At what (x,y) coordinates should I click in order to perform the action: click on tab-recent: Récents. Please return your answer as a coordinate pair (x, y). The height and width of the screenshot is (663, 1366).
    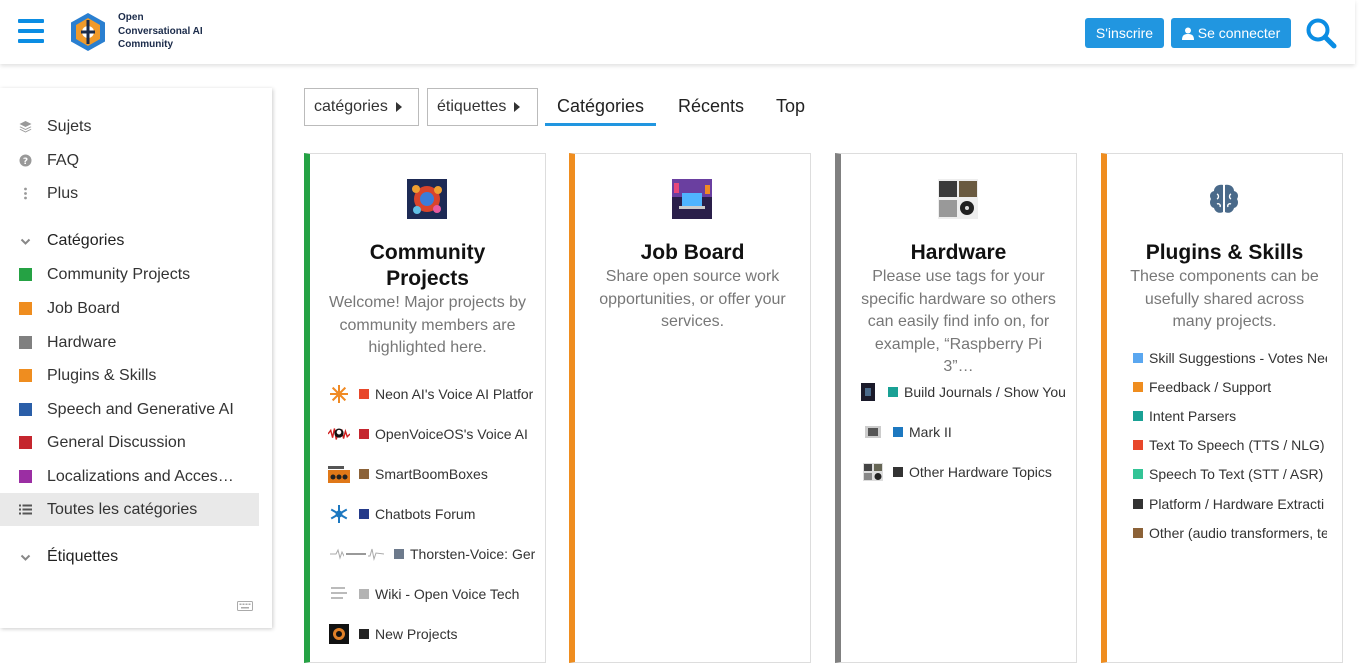
    Looking at the image, I should click on (711, 111).